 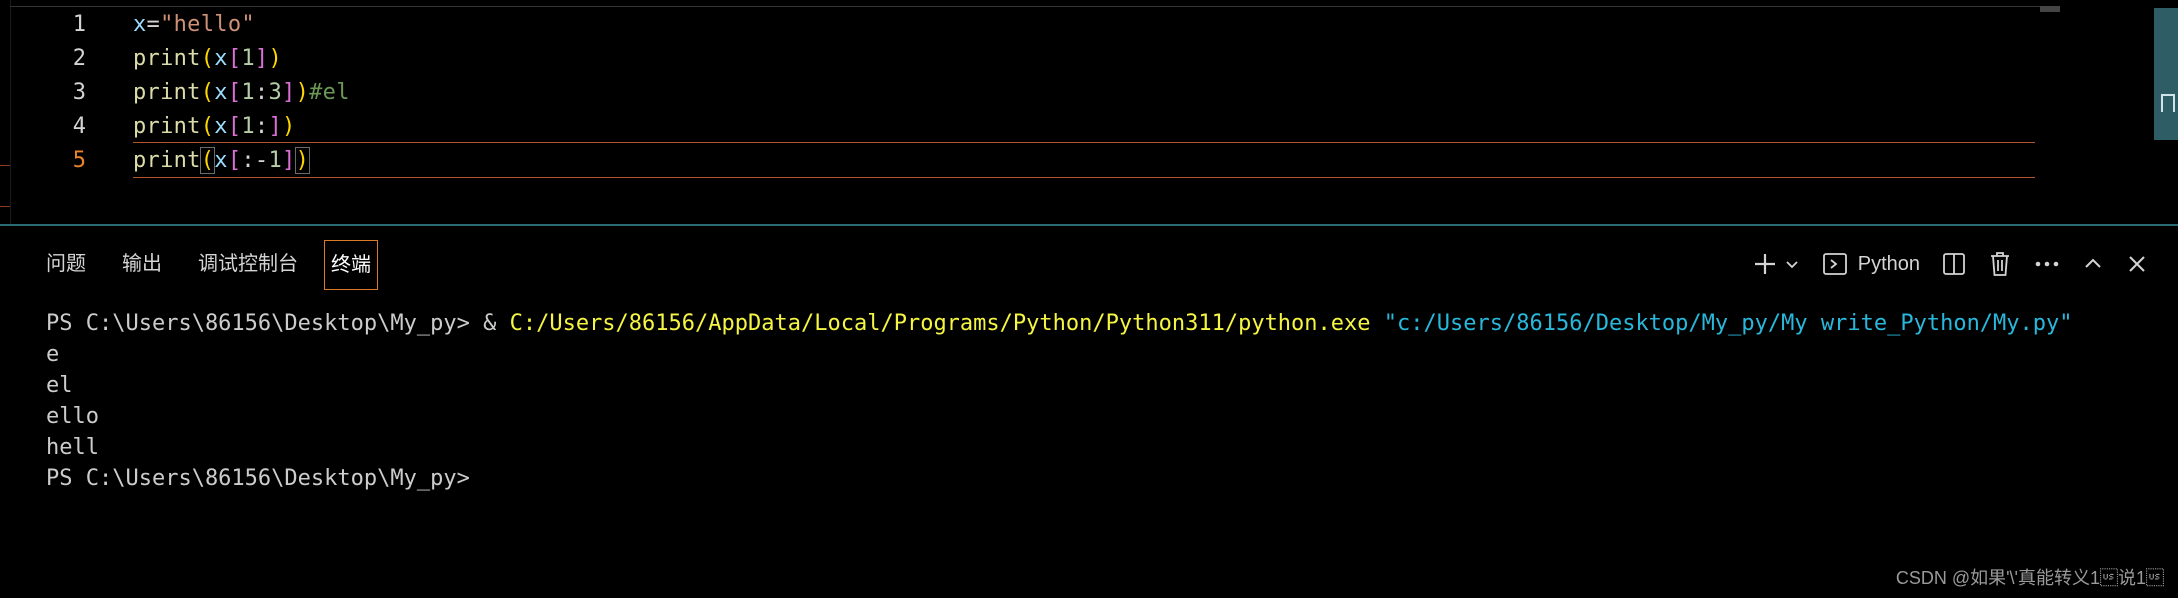 What do you see at coordinates (72, 416) in the screenshot?
I see `terminal-output-line: ello` at bounding box center [72, 416].